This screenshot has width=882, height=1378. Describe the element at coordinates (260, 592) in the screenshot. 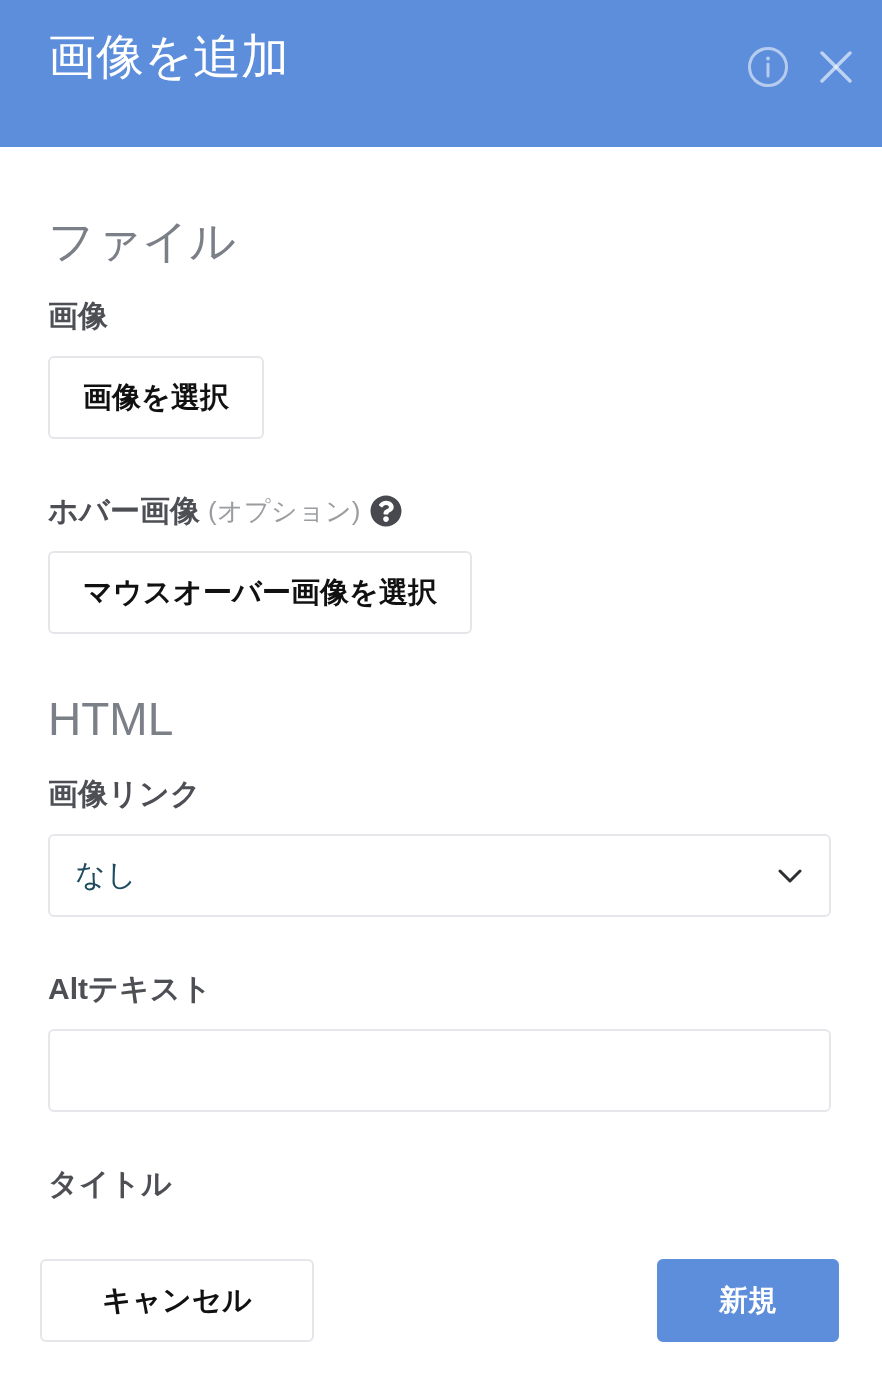

I see `file-choose-button: マウスオーバー画像を選択` at that location.